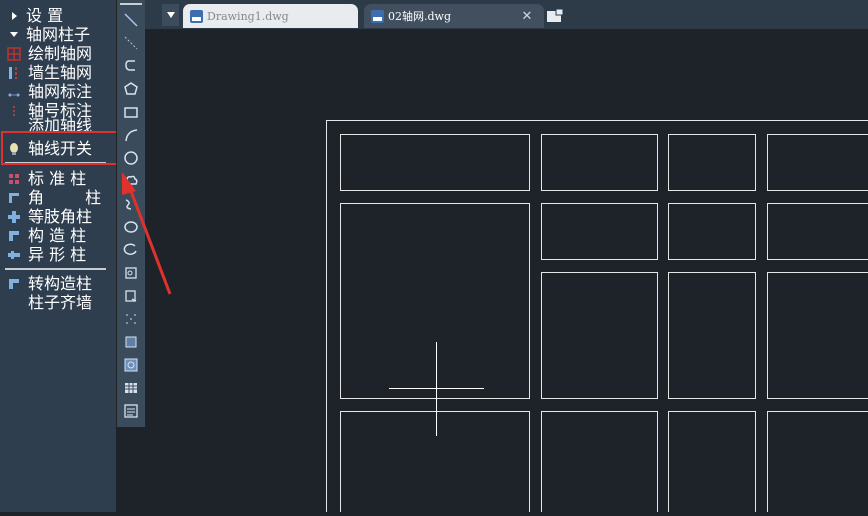  Describe the element at coordinates (130, 469) in the screenshot. I see `toolbar-gap` at that location.